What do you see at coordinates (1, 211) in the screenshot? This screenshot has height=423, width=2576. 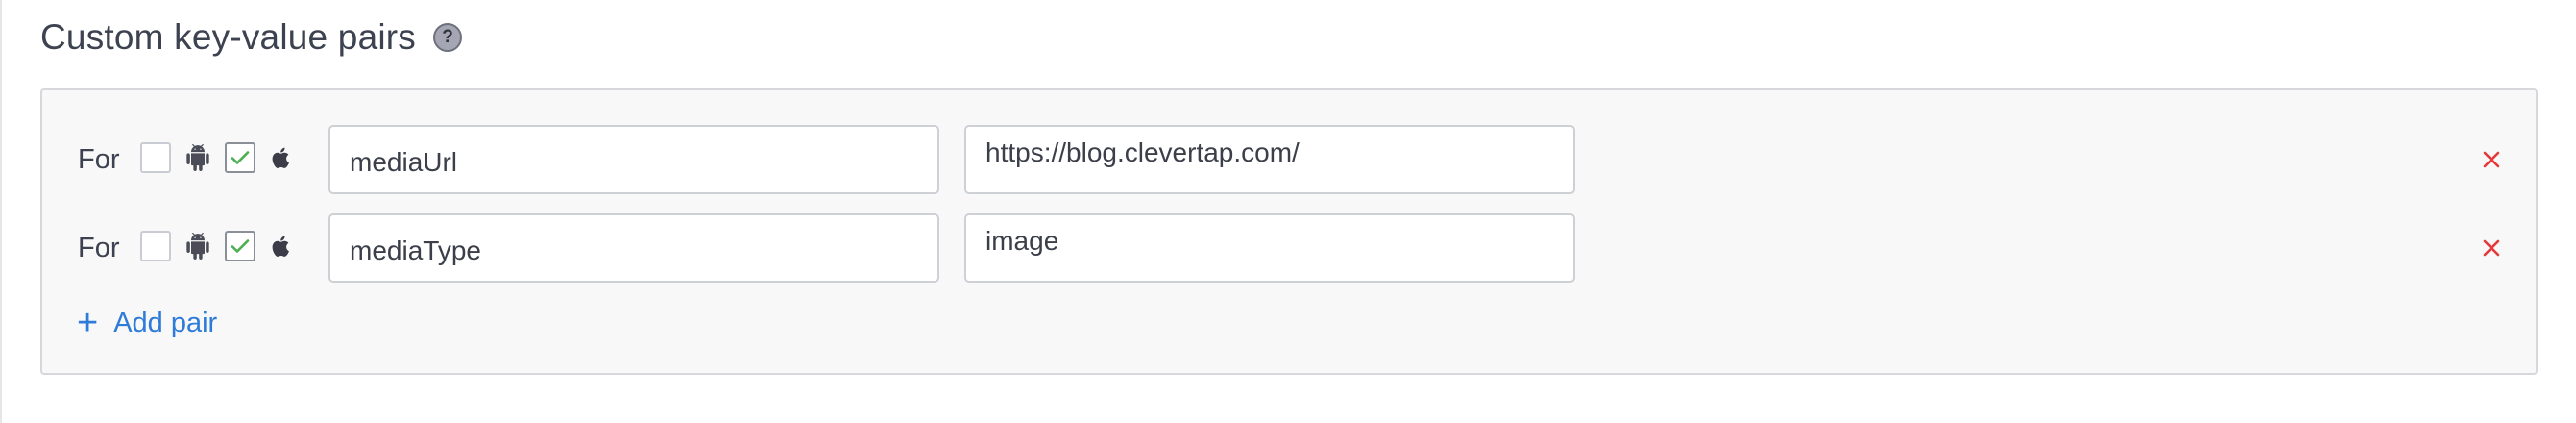 I see `left-divider` at bounding box center [1, 211].